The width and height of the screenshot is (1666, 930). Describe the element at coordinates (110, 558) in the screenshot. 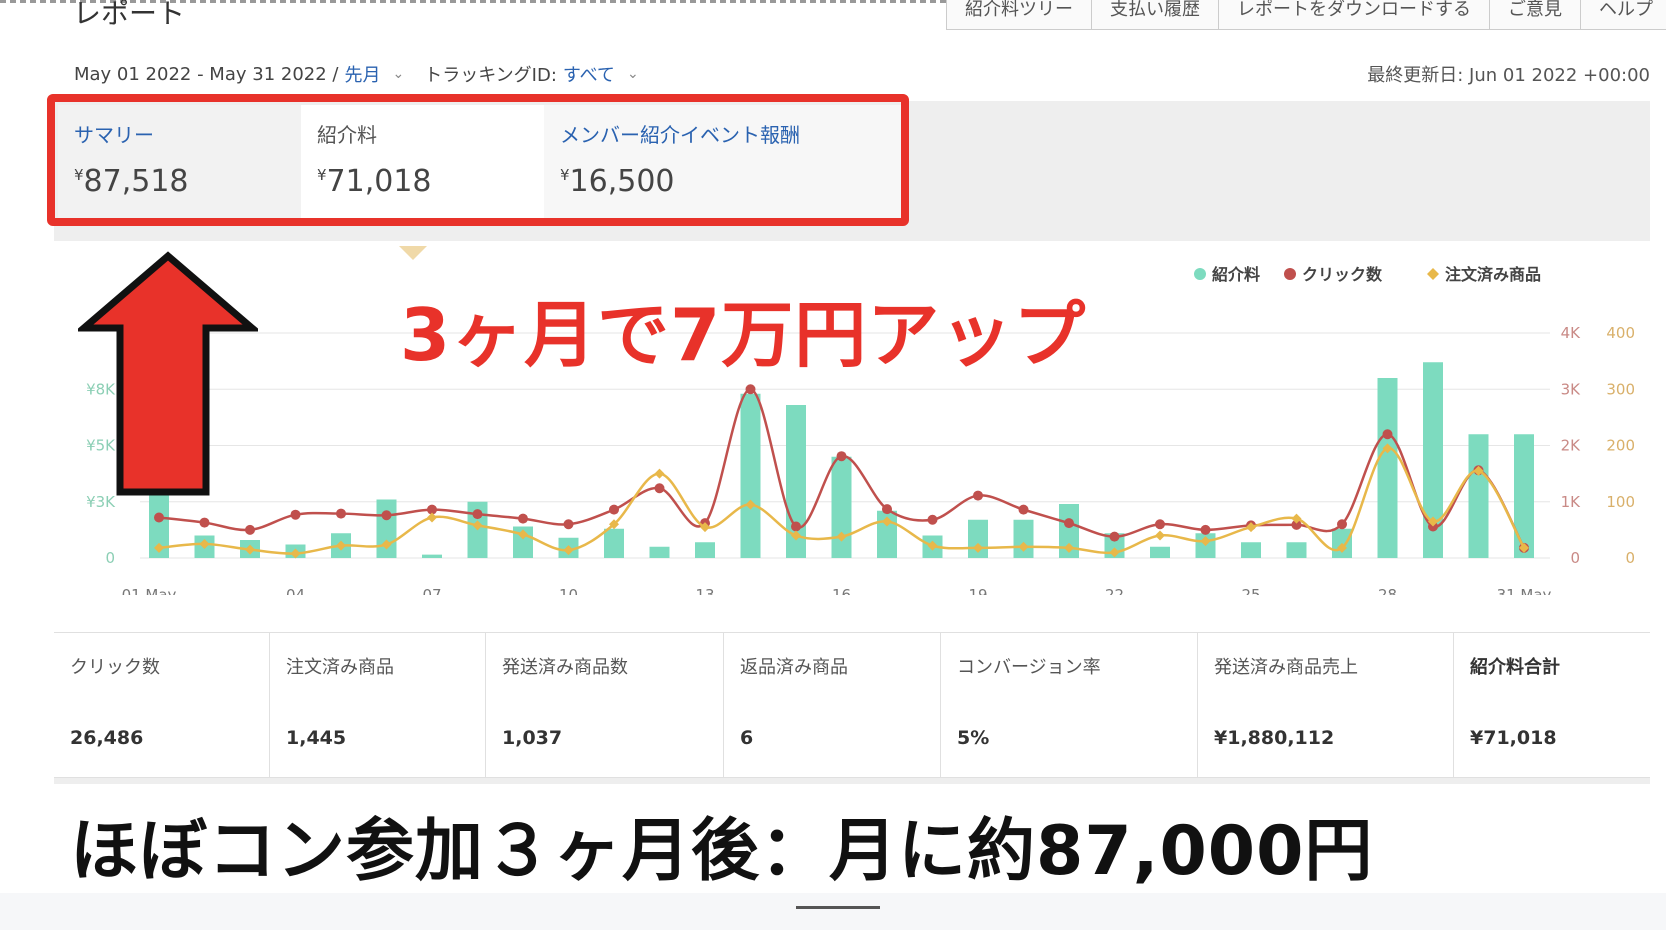

I see `y-left-tick: 0` at that location.